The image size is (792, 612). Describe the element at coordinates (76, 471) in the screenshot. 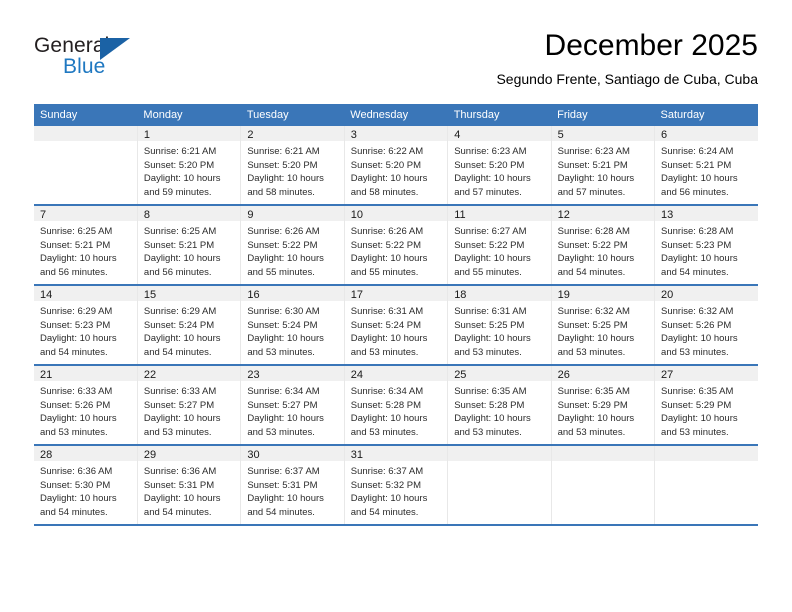

I see `sunrise-time: Sunrise: 6:36 AM` at that location.